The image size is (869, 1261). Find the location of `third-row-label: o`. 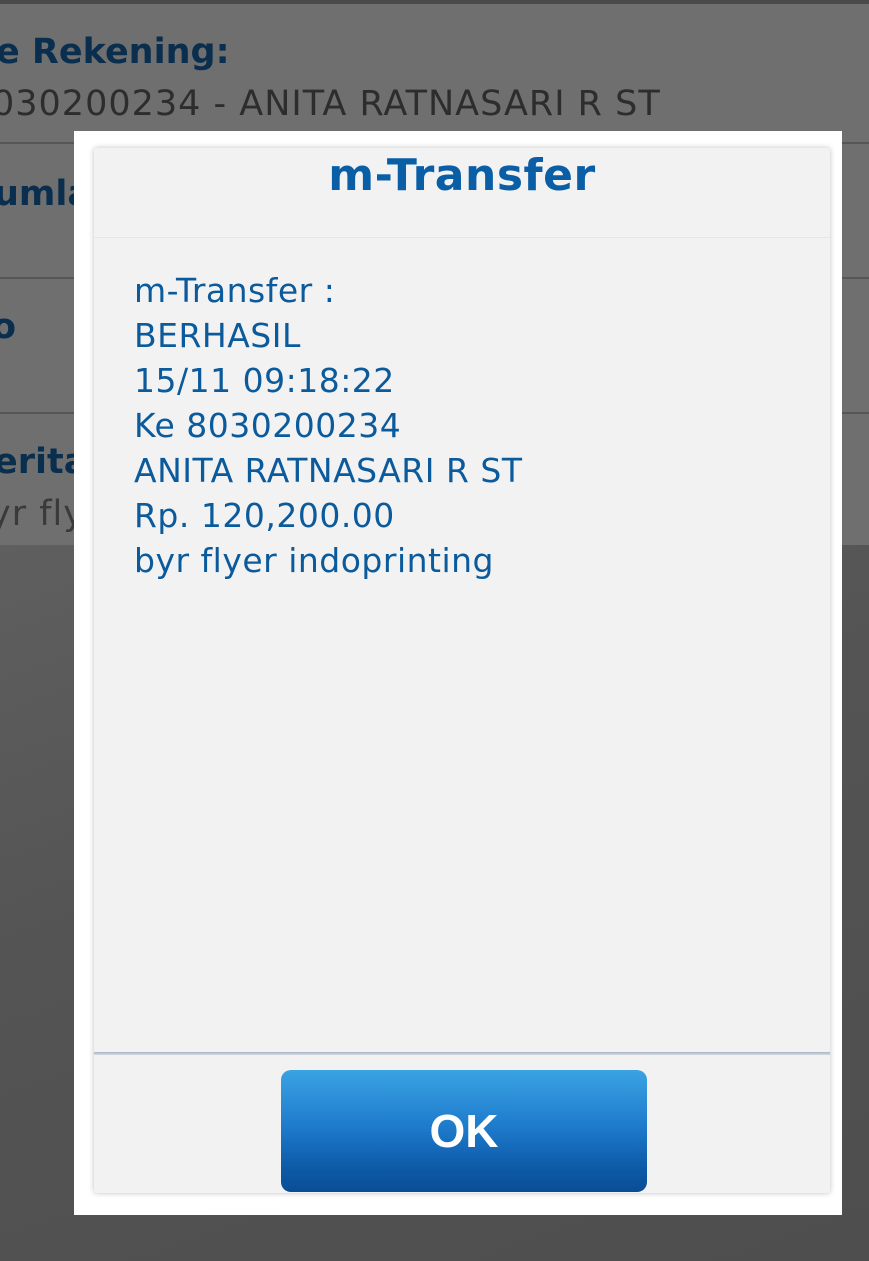

third-row-label: o is located at coordinates (8, 327).